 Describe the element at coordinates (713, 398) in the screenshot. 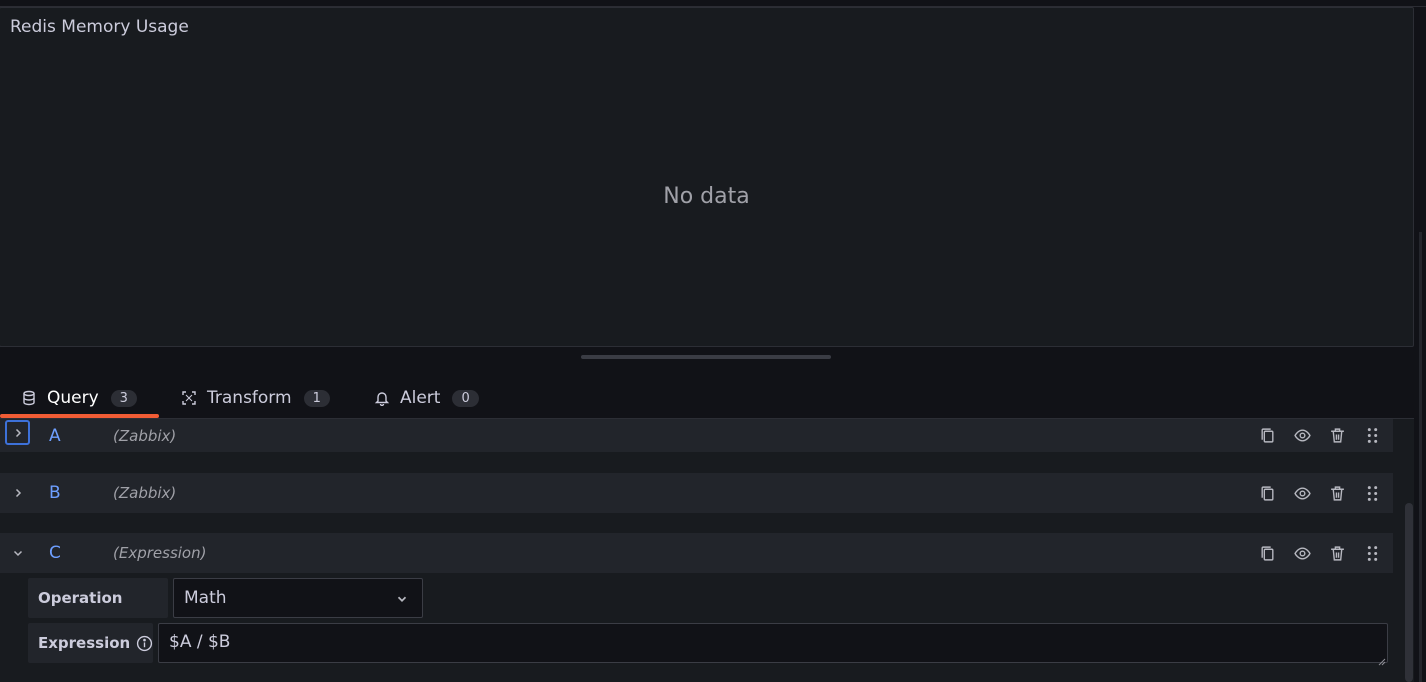

I see `editor-tabs: Query 3 Transform 1 Alert 0` at that location.